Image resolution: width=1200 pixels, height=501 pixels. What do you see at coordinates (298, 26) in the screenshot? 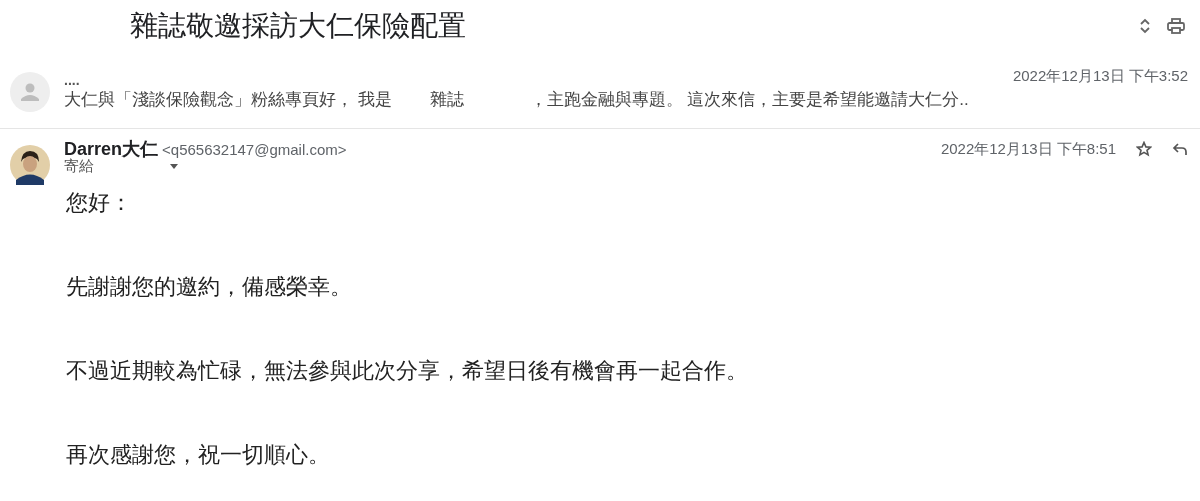
I see `email-subject: 雜誌敬邀採訪大仁保險配置` at bounding box center [298, 26].